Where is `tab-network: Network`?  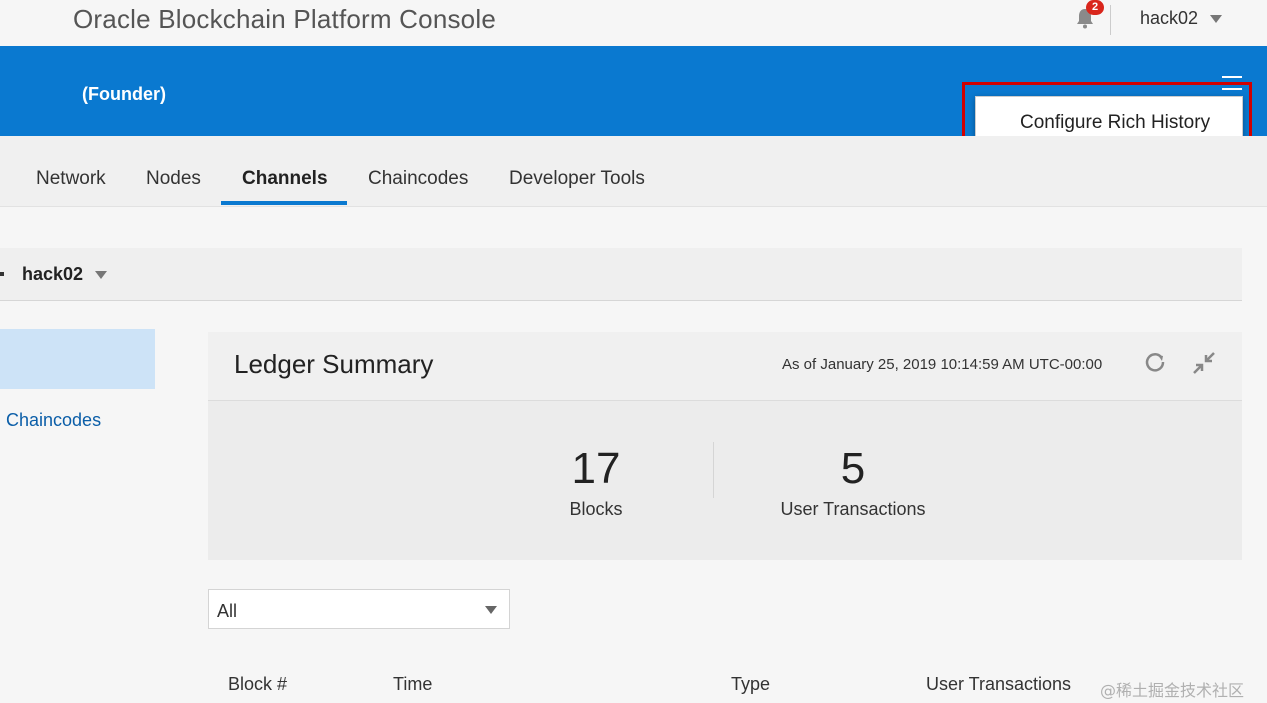
tab-network: Network is located at coordinates (71, 179).